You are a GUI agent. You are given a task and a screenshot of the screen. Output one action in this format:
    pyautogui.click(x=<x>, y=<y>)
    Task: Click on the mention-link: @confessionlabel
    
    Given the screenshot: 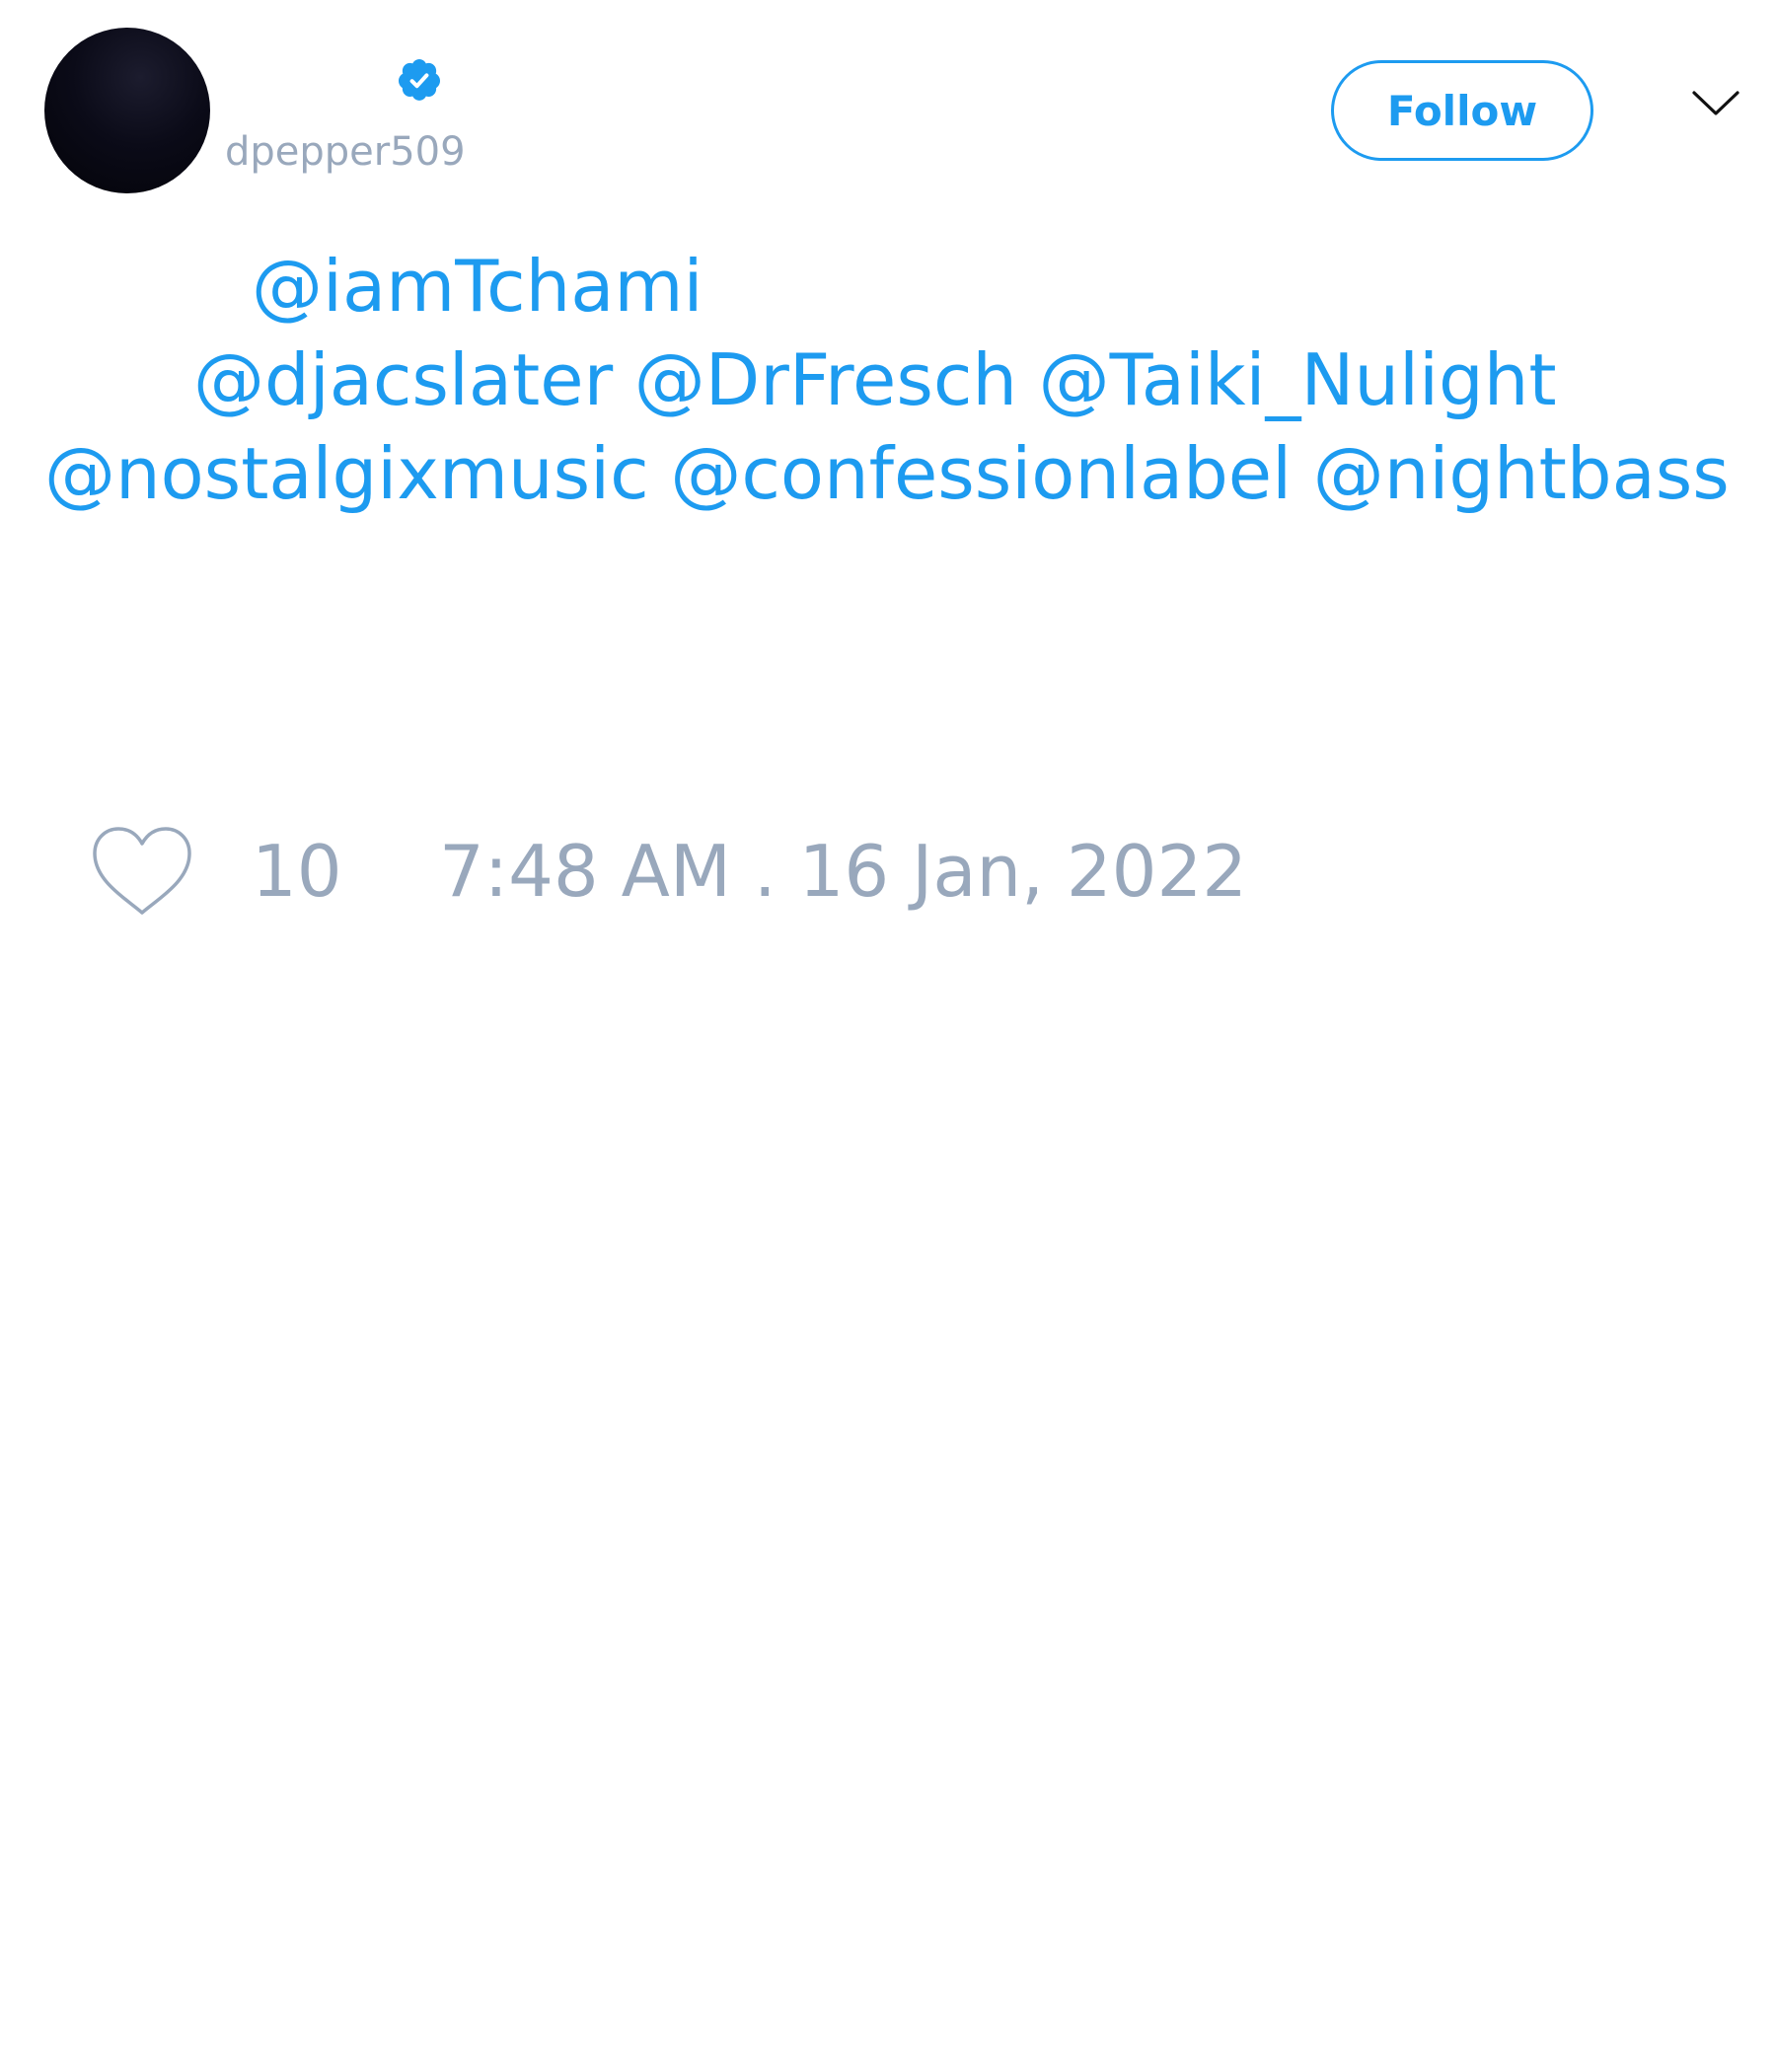 What is the action you would take?
    pyautogui.click(x=981, y=474)
    